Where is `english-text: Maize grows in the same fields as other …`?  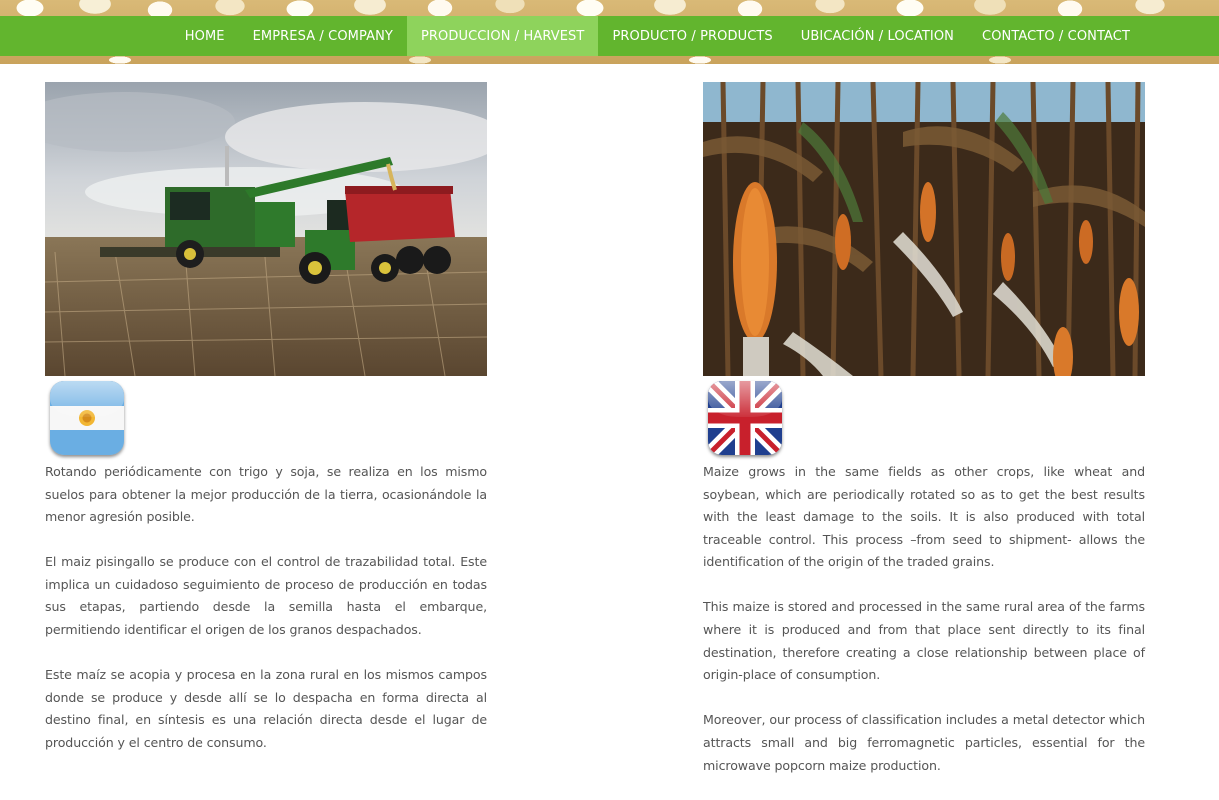
english-text: Maize grows in the same fields as other … is located at coordinates (924, 619).